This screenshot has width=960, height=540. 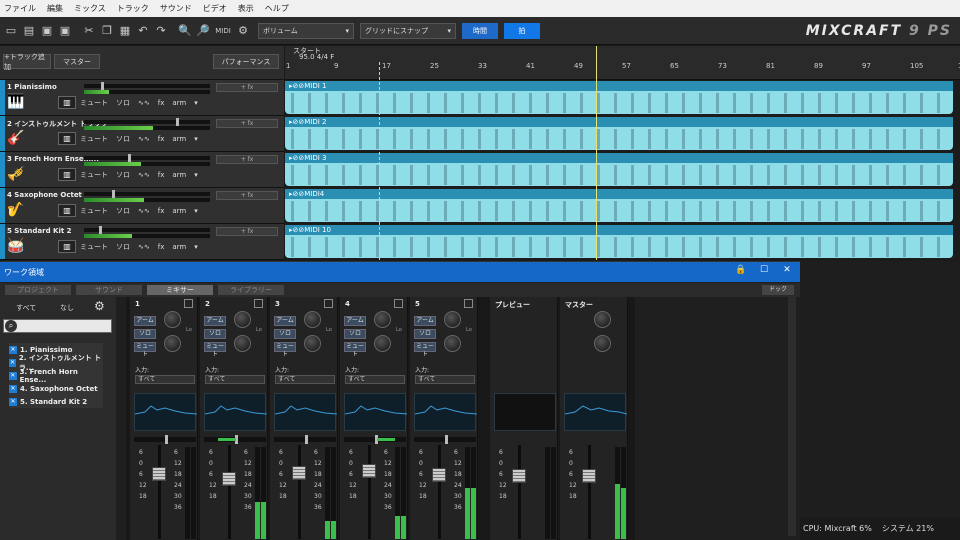 What do you see at coordinates (44, 195) in the screenshot?
I see `track-name: 4 Saxophone Octet` at bounding box center [44, 195].